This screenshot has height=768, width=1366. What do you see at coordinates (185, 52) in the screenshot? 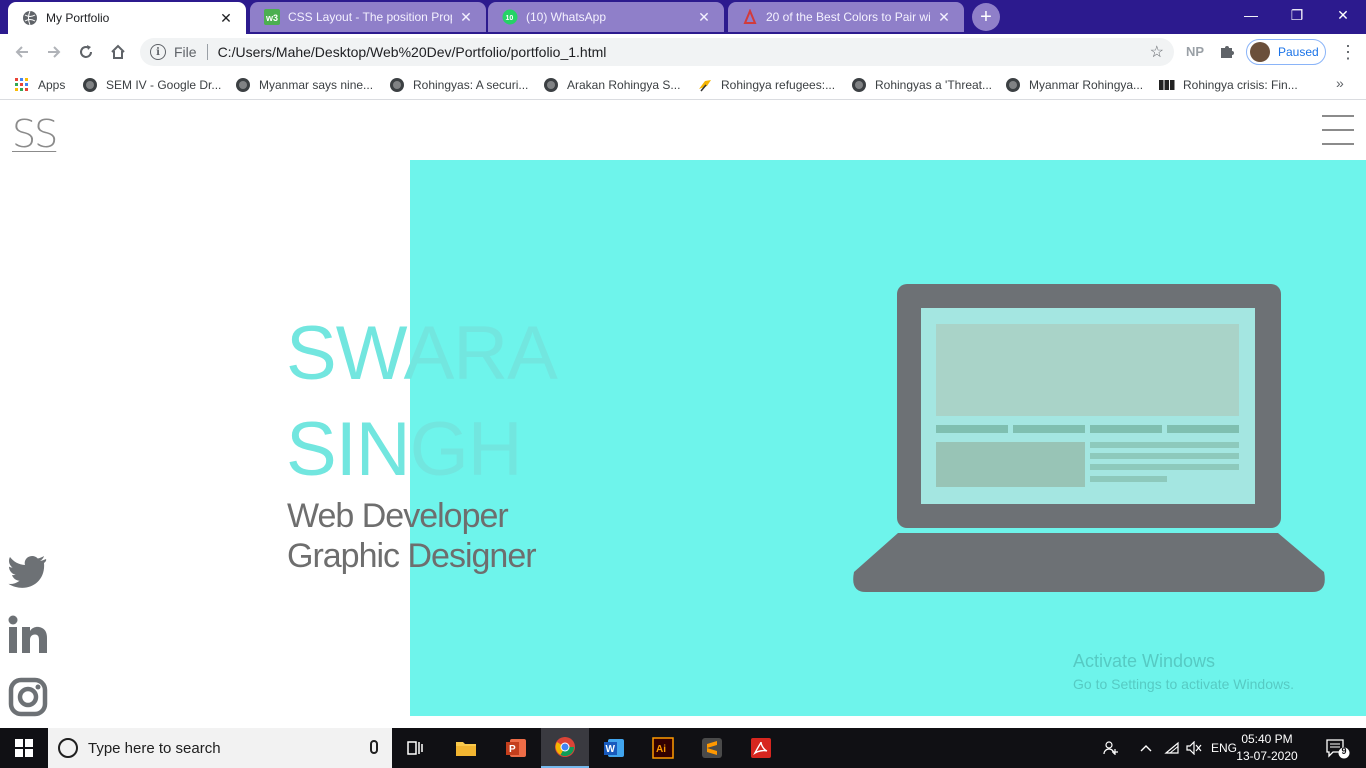
I see `scheme-label: File` at bounding box center [185, 52].